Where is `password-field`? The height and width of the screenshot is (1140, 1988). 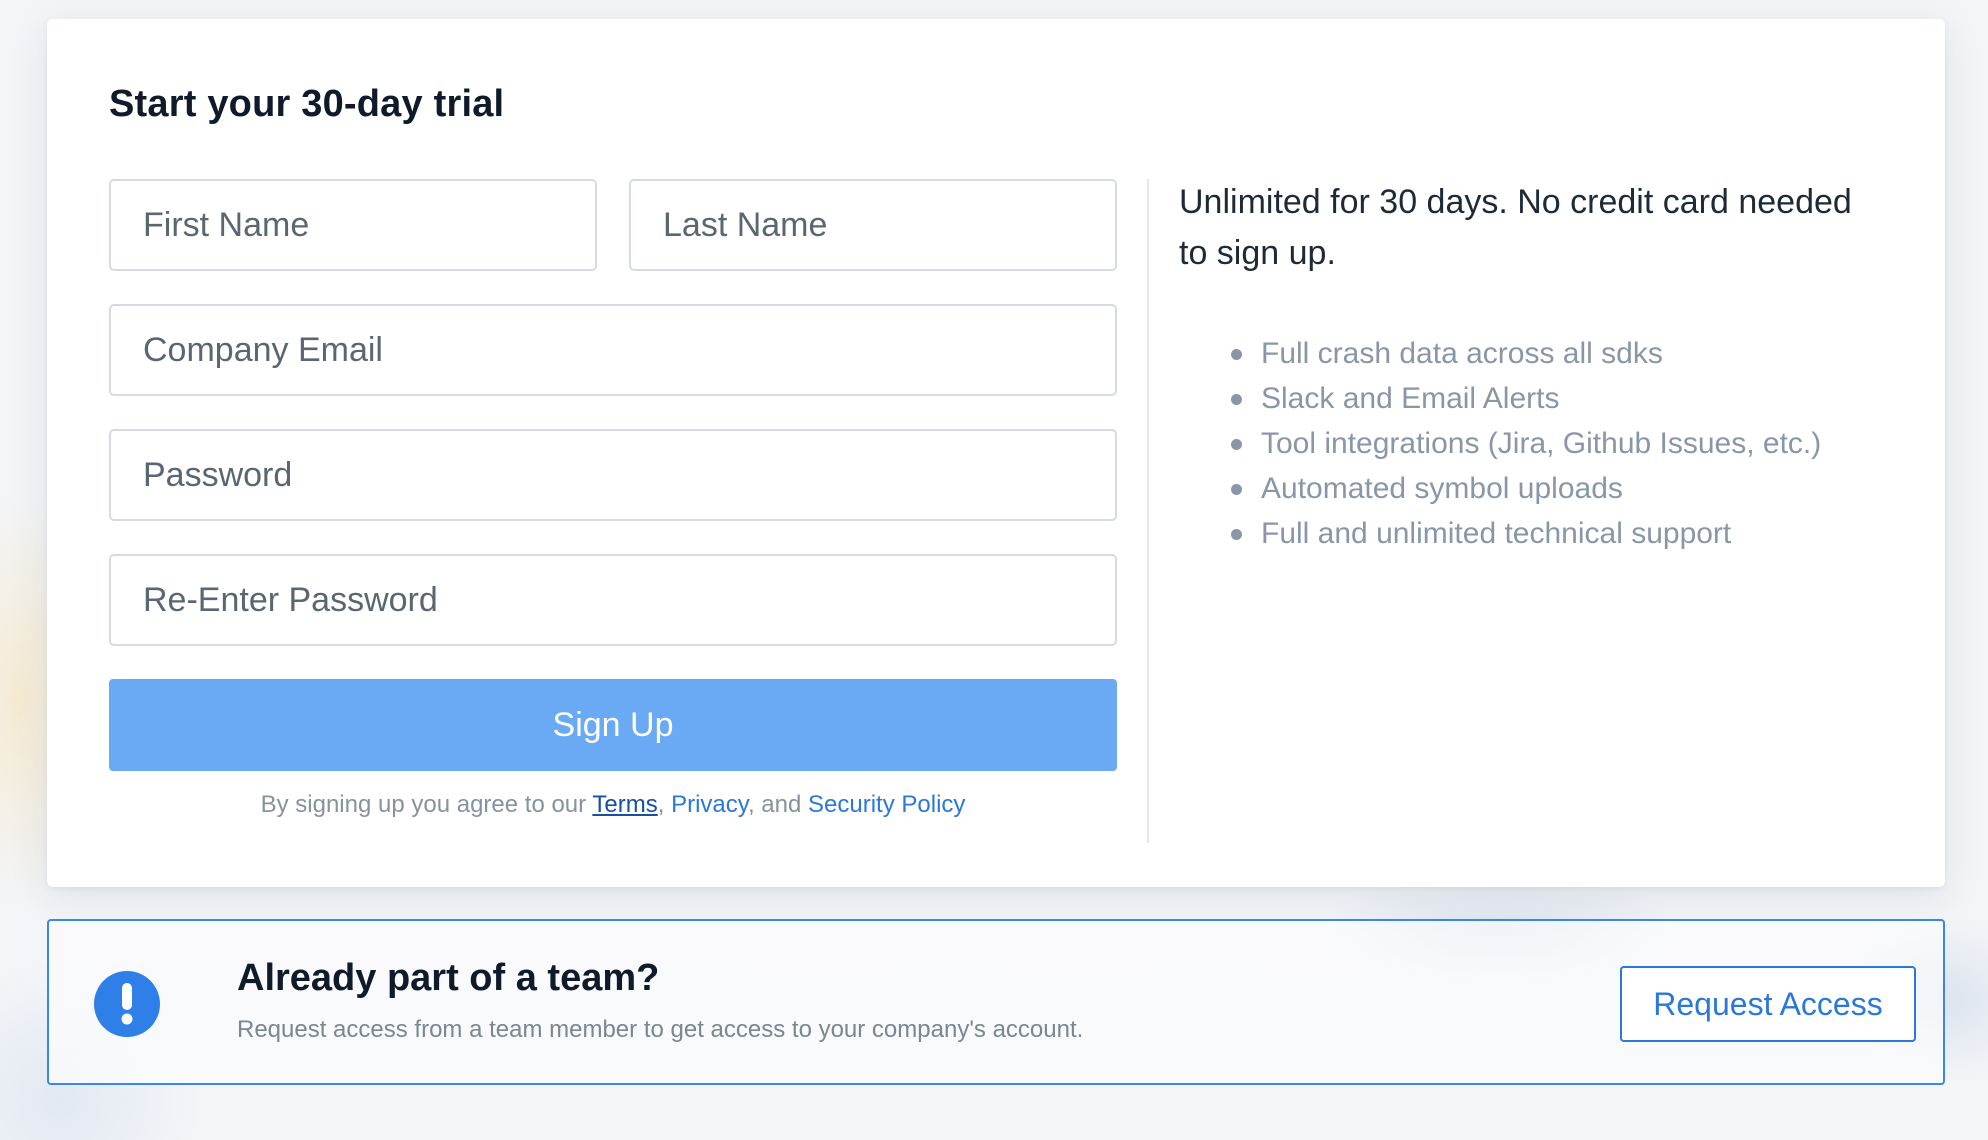 password-field is located at coordinates (613, 475).